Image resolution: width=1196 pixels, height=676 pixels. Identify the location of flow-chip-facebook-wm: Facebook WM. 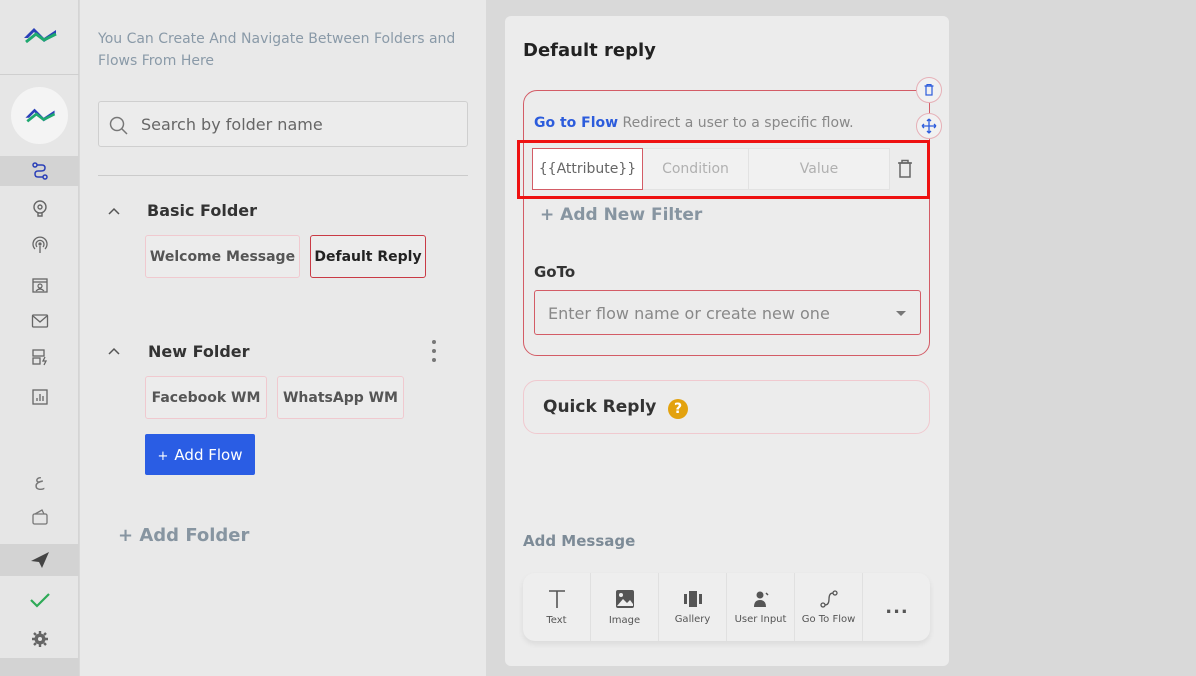
(206, 397).